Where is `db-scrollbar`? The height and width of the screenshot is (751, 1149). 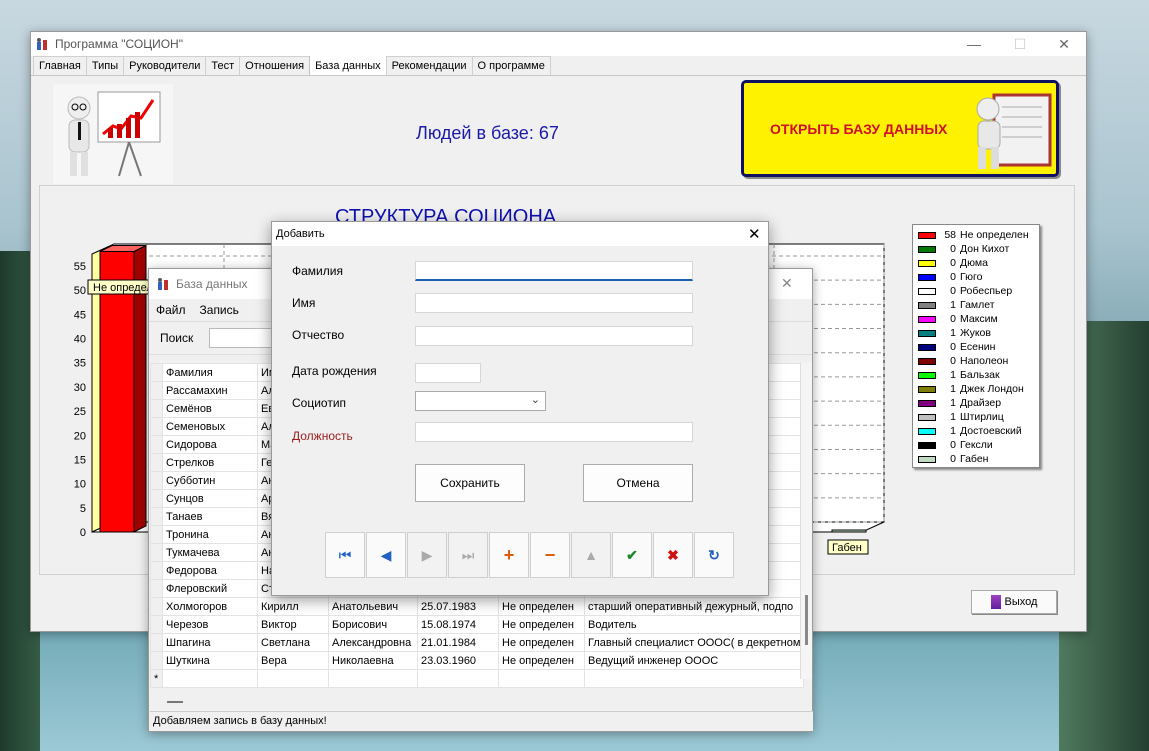
db-scrollbar is located at coordinates (806, 521).